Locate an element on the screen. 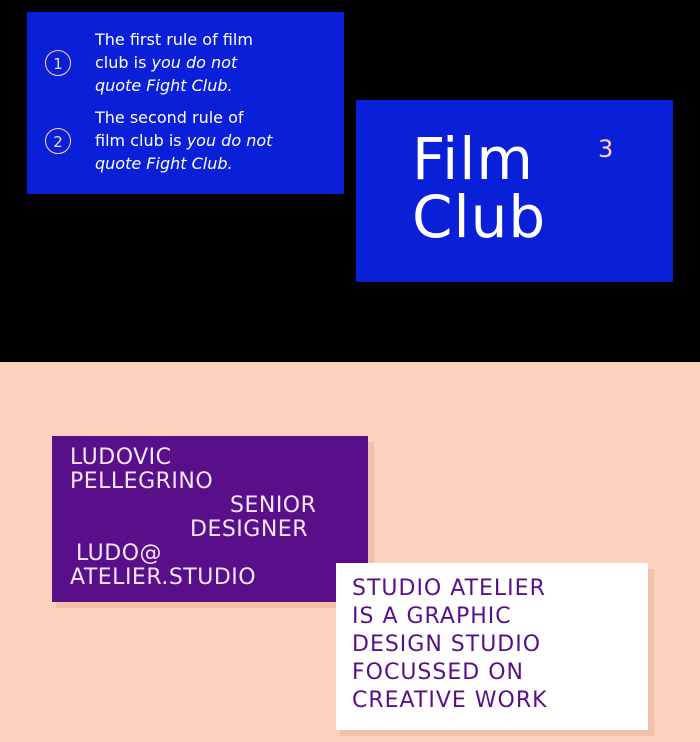 Image resolution: width=700 pixels, height=742 pixels. studio-line: IS A GRAPHIC is located at coordinates (432, 616).